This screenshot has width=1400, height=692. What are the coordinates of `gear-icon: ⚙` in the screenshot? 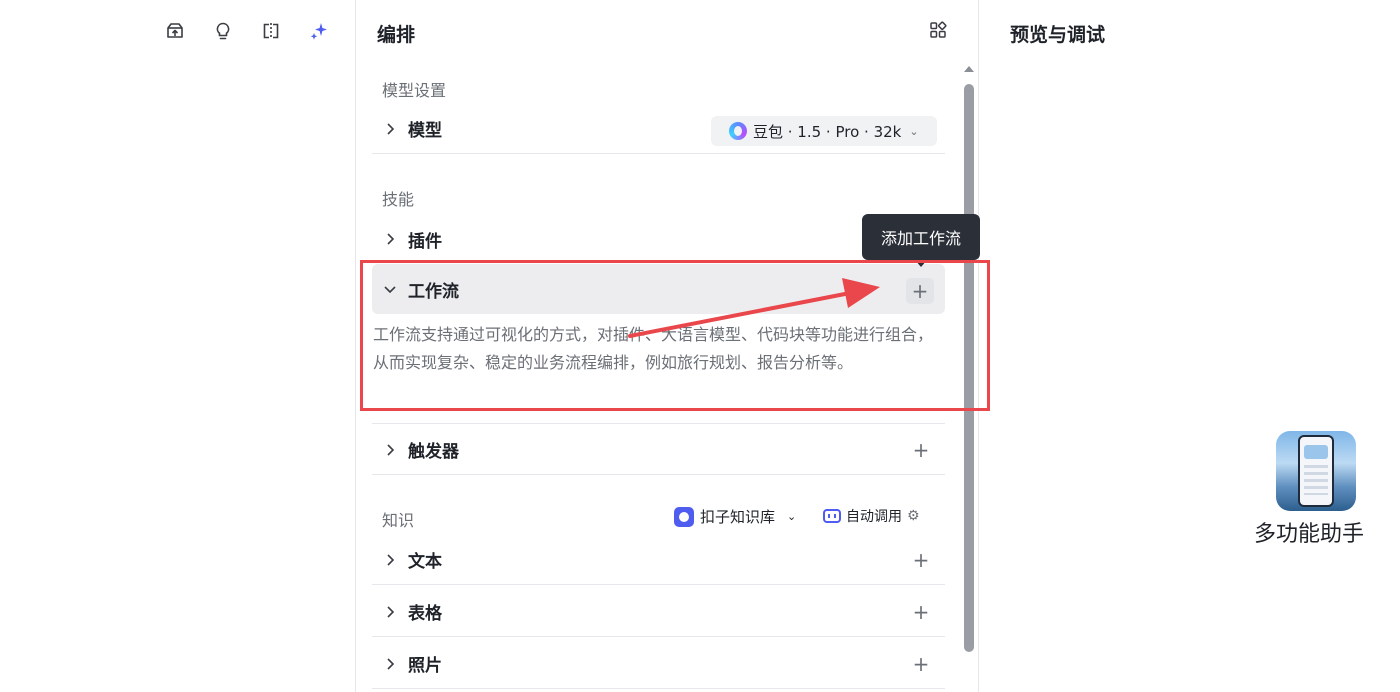 It's located at (913, 516).